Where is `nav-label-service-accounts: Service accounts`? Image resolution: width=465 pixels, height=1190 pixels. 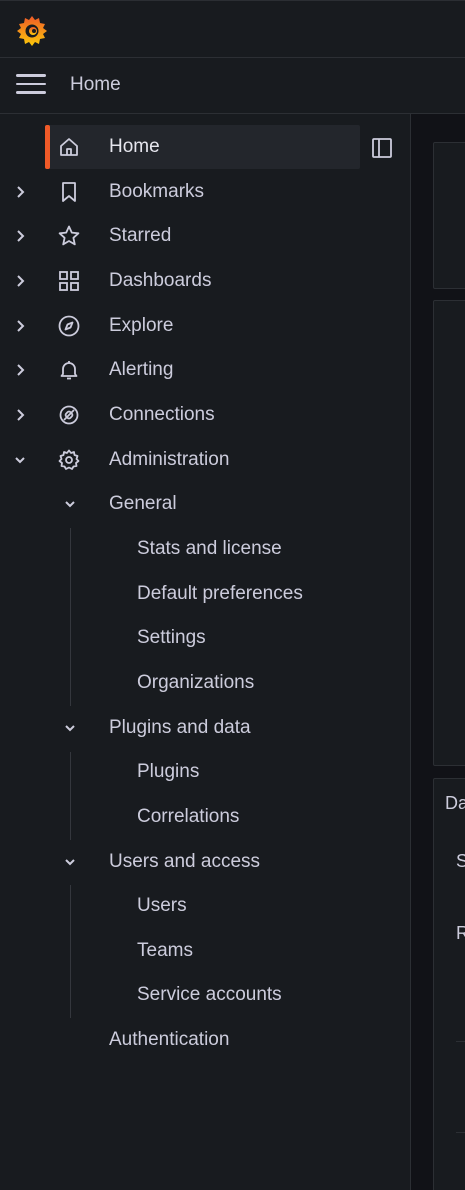 nav-label-service-accounts: Service accounts is located at coordinates (209, 994).